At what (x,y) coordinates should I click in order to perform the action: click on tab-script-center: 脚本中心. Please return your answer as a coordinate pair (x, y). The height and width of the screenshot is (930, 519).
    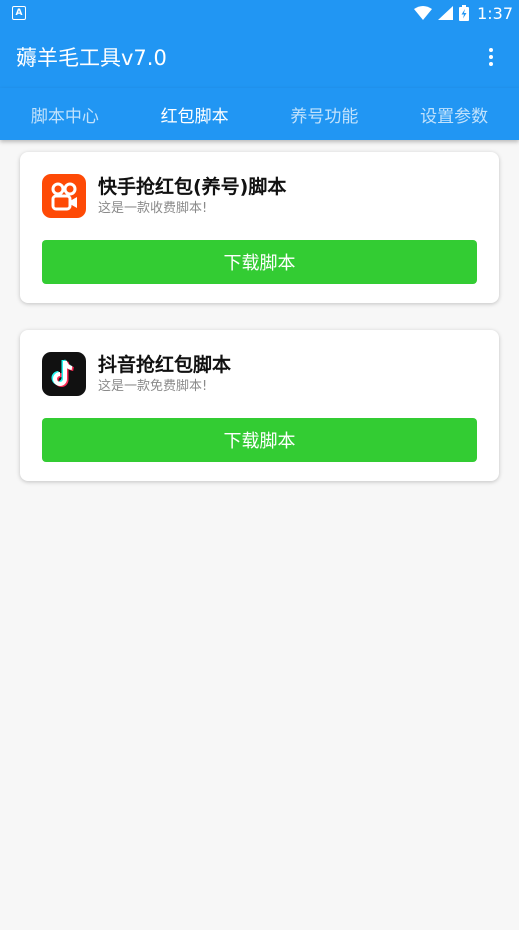
    Looking at the image, I should click on (65, 114).